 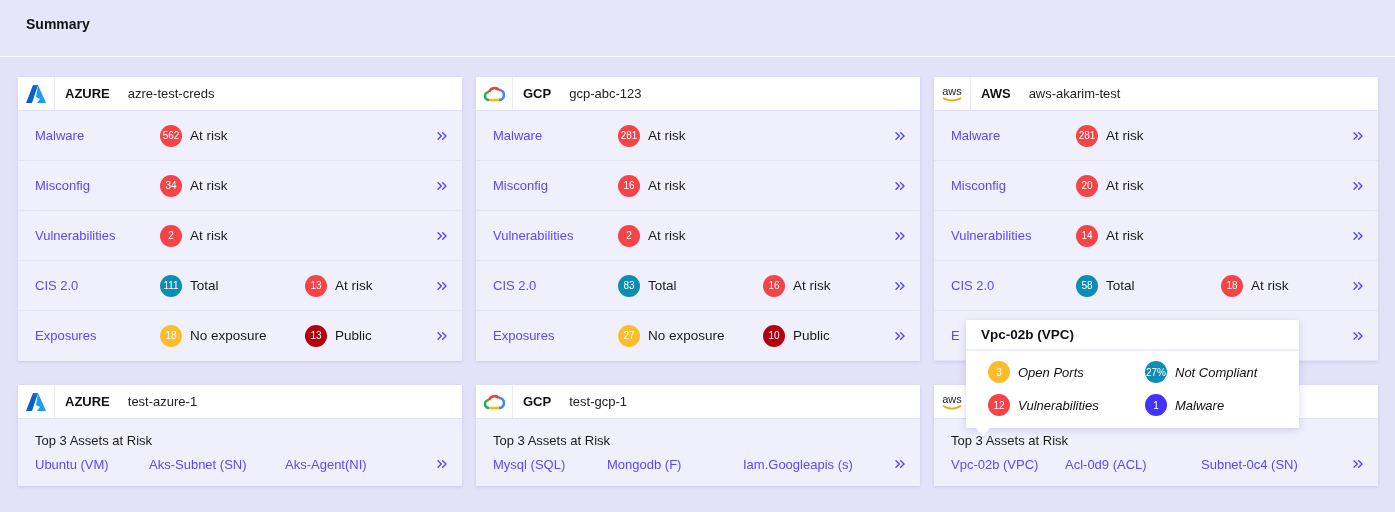 I want to click on account-name: gcp-abc-123, so click(x=605, y=93).